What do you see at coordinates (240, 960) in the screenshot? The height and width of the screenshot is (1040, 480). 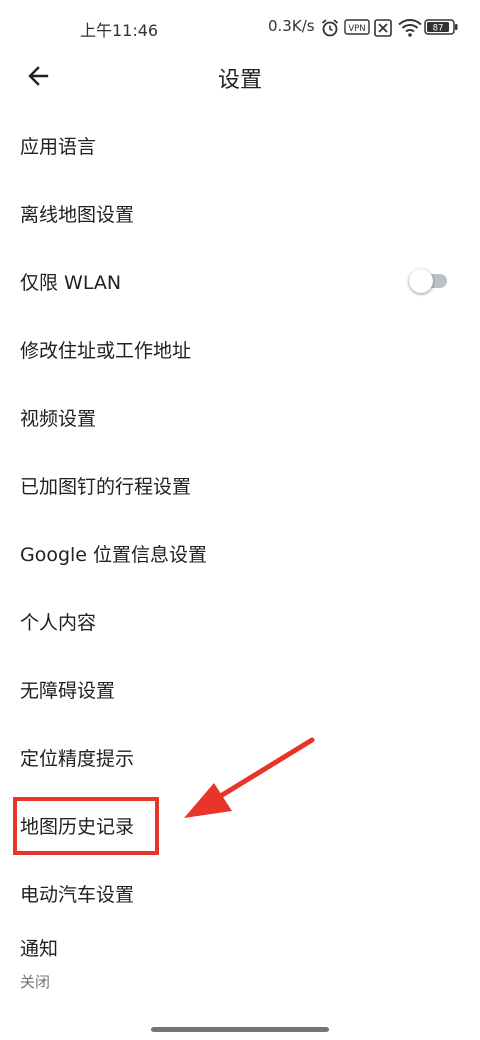 I see `settings-item-notifications: 通知 关闭` at bounding box center [240, 960].